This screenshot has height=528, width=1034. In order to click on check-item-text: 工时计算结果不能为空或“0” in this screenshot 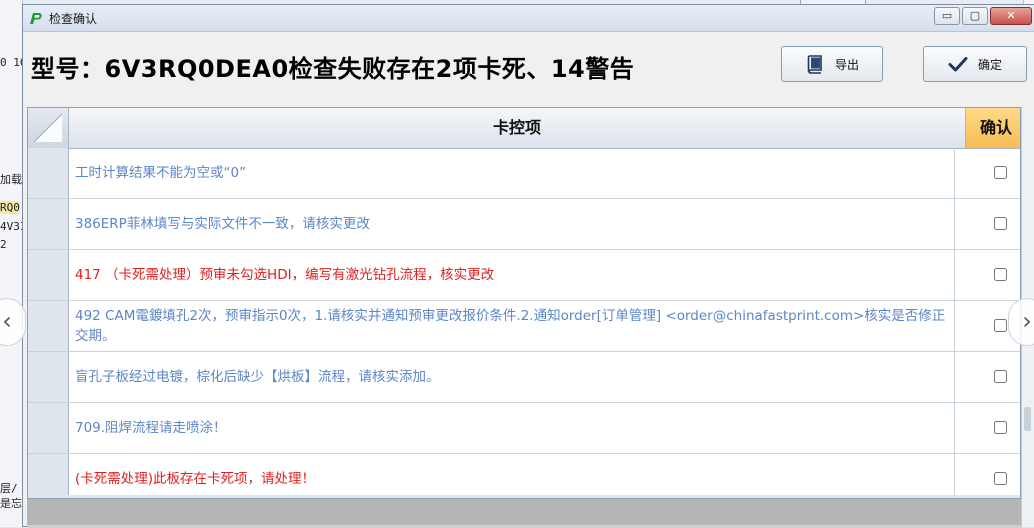, I will do `click(515, 173)`.